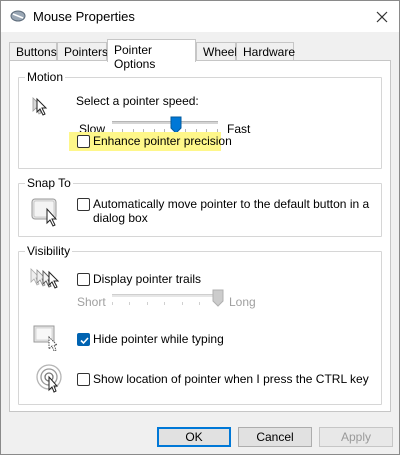  I want to click on window-title: Mouse Properties, so click(84, 16).